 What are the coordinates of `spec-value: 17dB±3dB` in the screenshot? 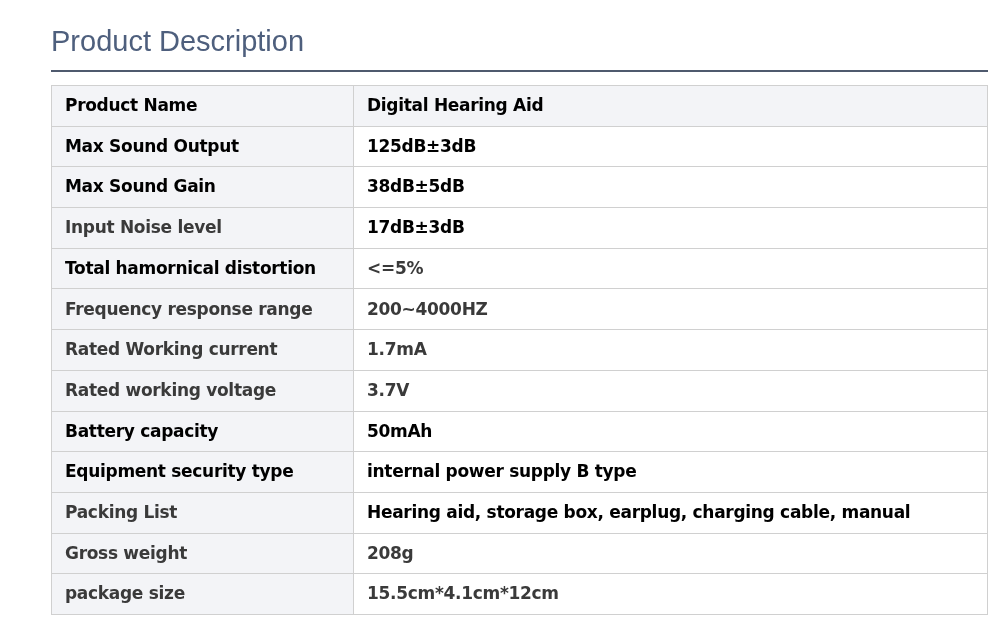 It's located at (670, 228).